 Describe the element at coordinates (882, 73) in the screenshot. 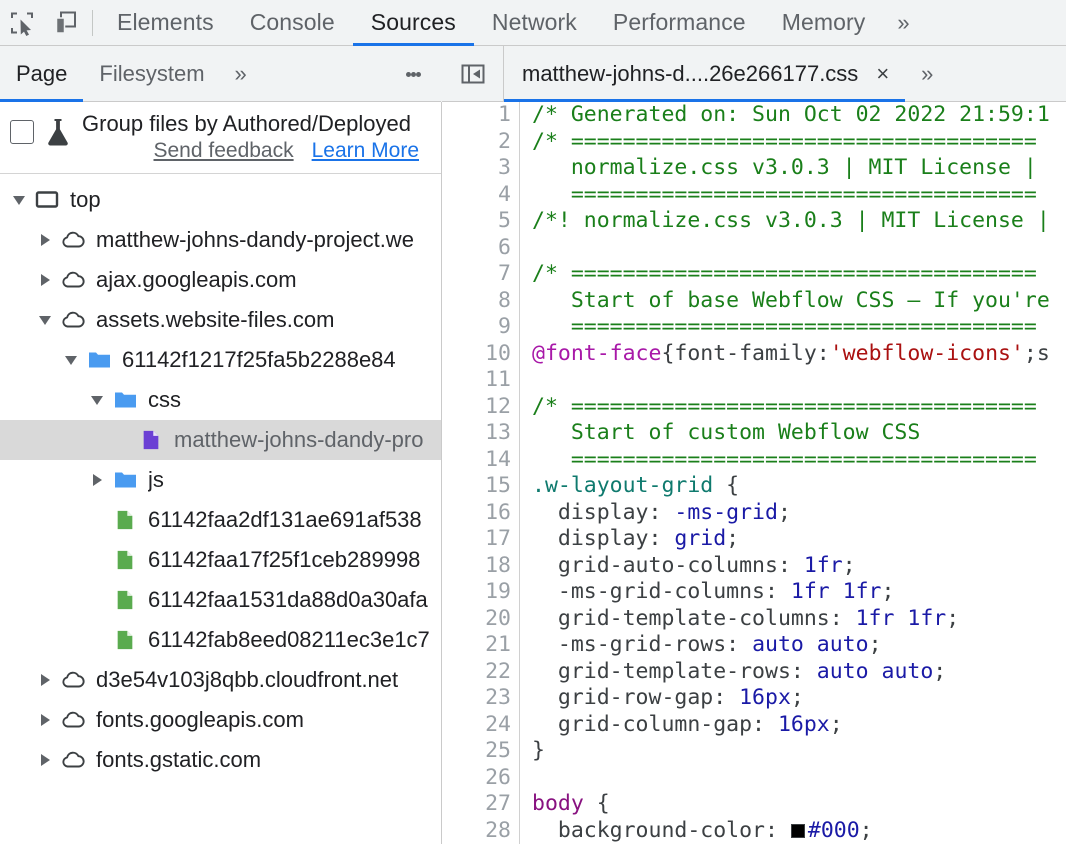

I see `close-icon: ×` at that location.